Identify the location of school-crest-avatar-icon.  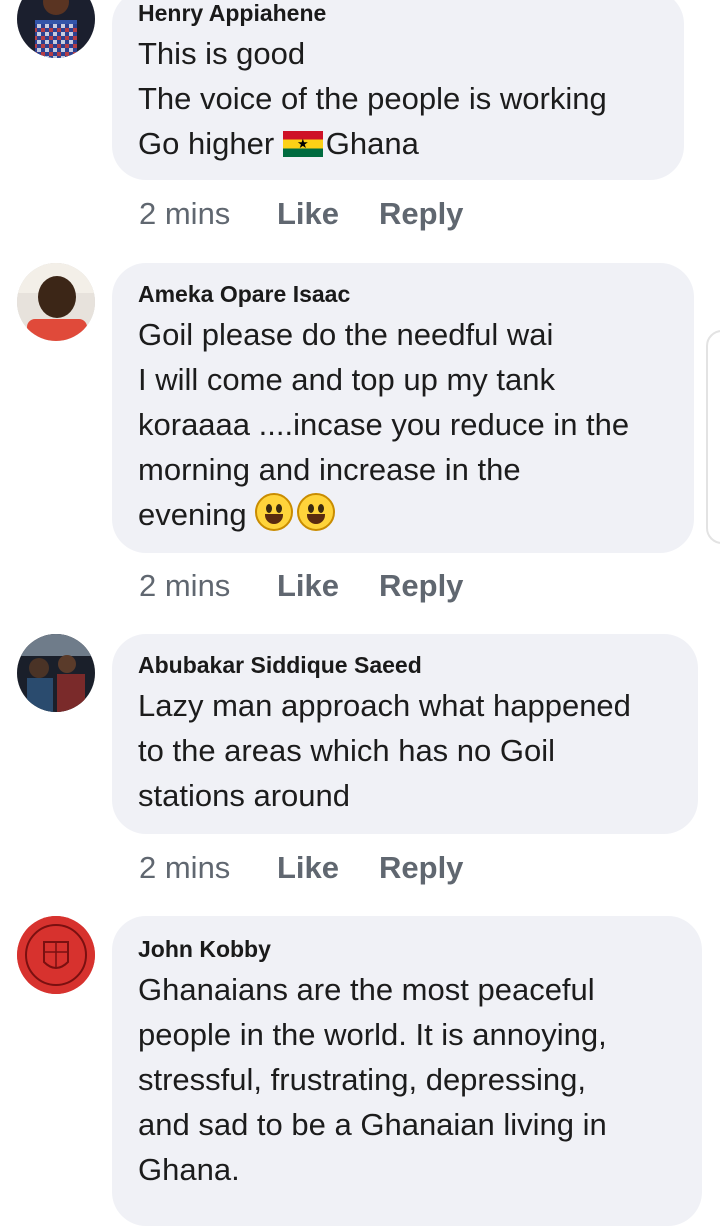
(56, 955).